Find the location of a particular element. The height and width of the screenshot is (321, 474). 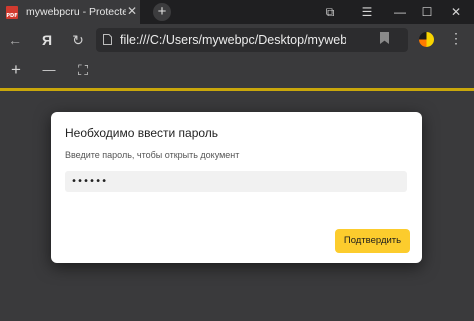

yandex-icon: Я is located at coordinates (47, 40).